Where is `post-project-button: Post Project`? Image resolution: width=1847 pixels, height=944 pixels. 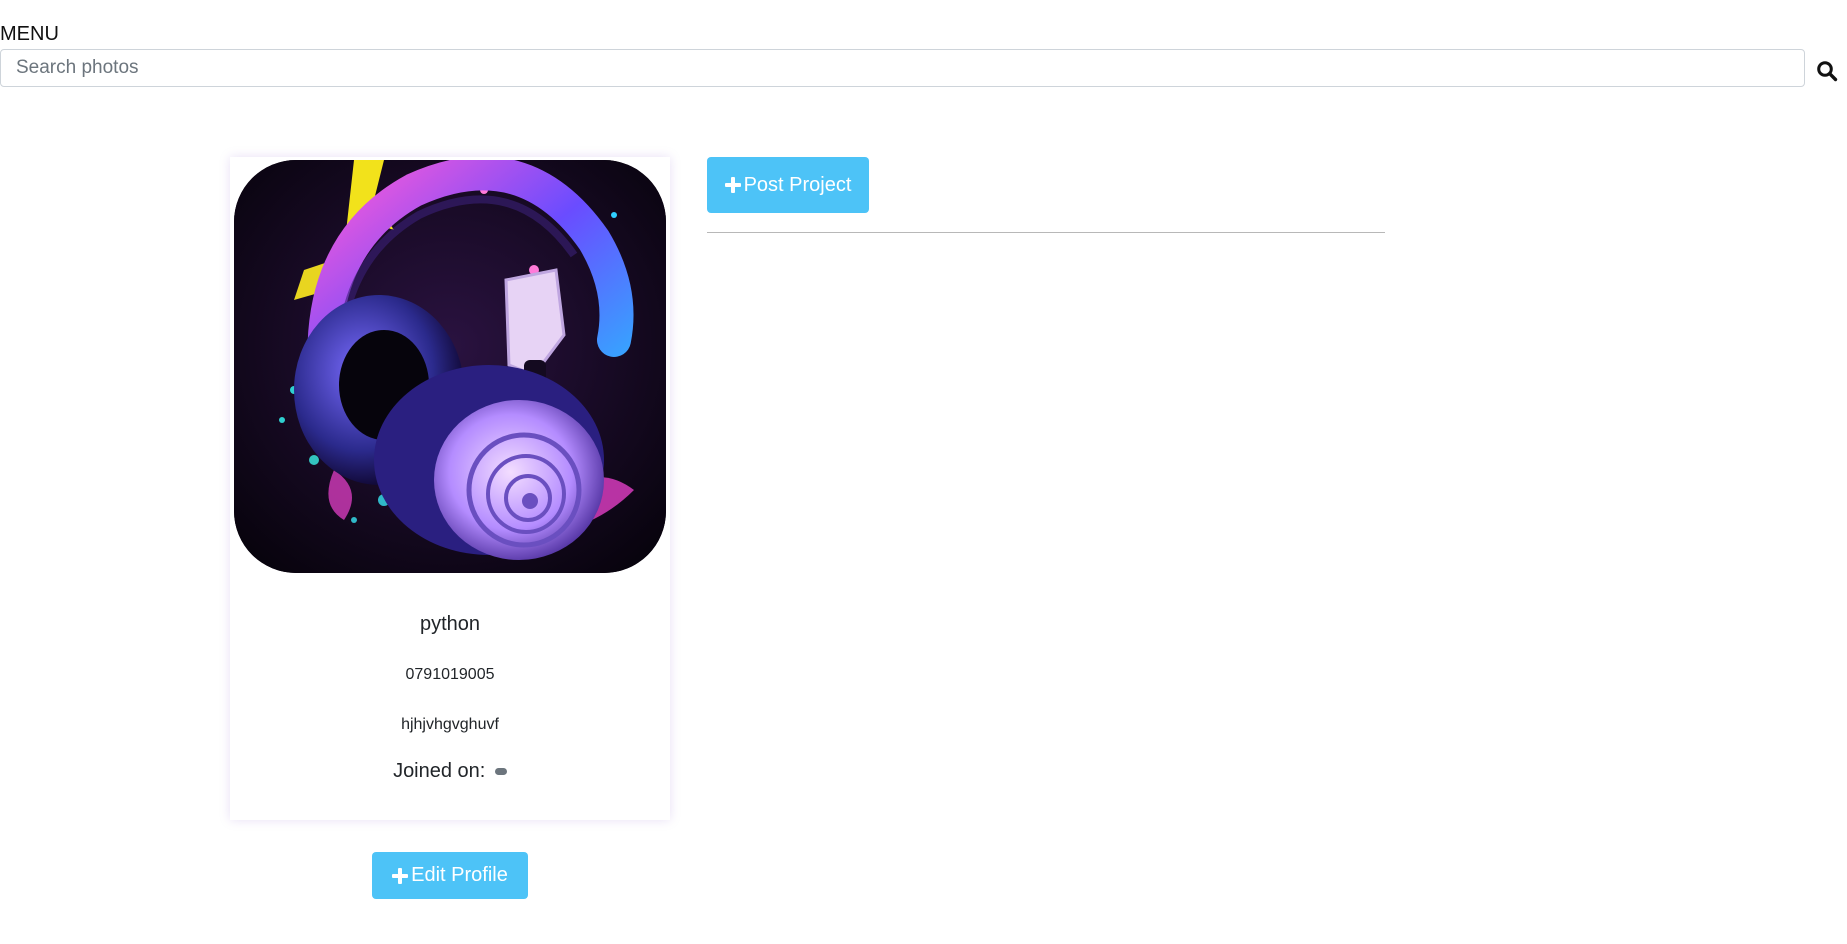 post-project-button: Post Project is located at coordinates (788, 185).